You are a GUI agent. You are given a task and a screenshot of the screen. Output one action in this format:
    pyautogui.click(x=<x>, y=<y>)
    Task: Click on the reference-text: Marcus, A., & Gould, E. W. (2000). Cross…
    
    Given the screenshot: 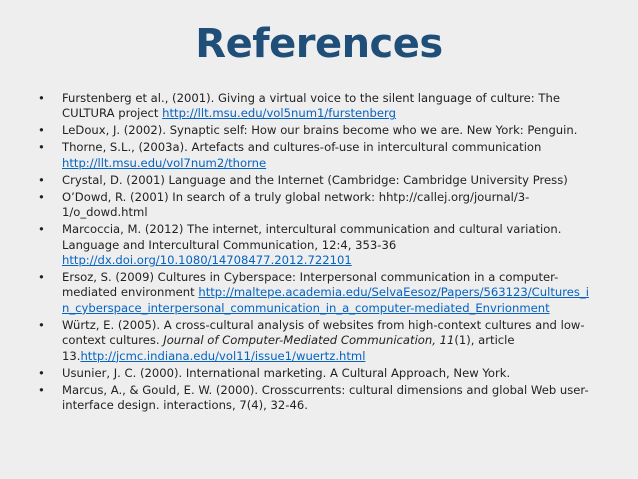 What is the action you would take?
    pyautogui.click(x=325, y=397)
    